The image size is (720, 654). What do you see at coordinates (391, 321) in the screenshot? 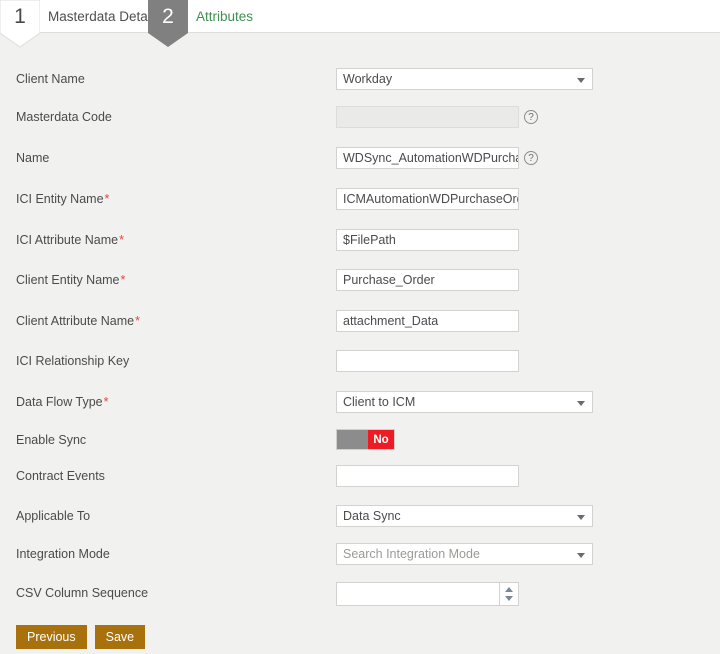
I see `client-attribute-name-value: attachment_Data` at bounding box center [391, 321].